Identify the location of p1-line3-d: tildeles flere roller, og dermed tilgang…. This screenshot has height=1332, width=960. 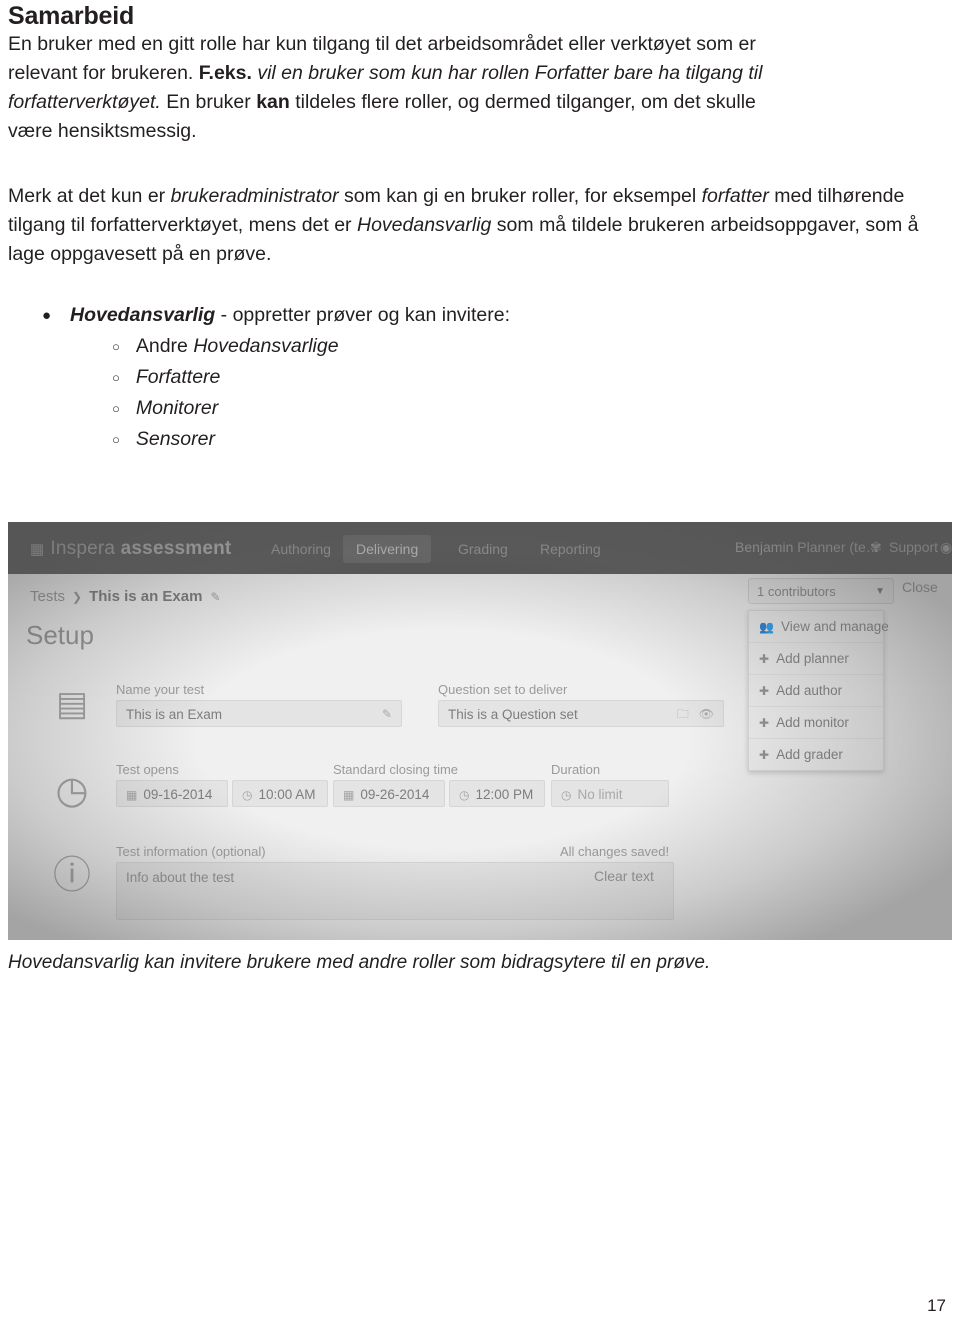
(525, 102).